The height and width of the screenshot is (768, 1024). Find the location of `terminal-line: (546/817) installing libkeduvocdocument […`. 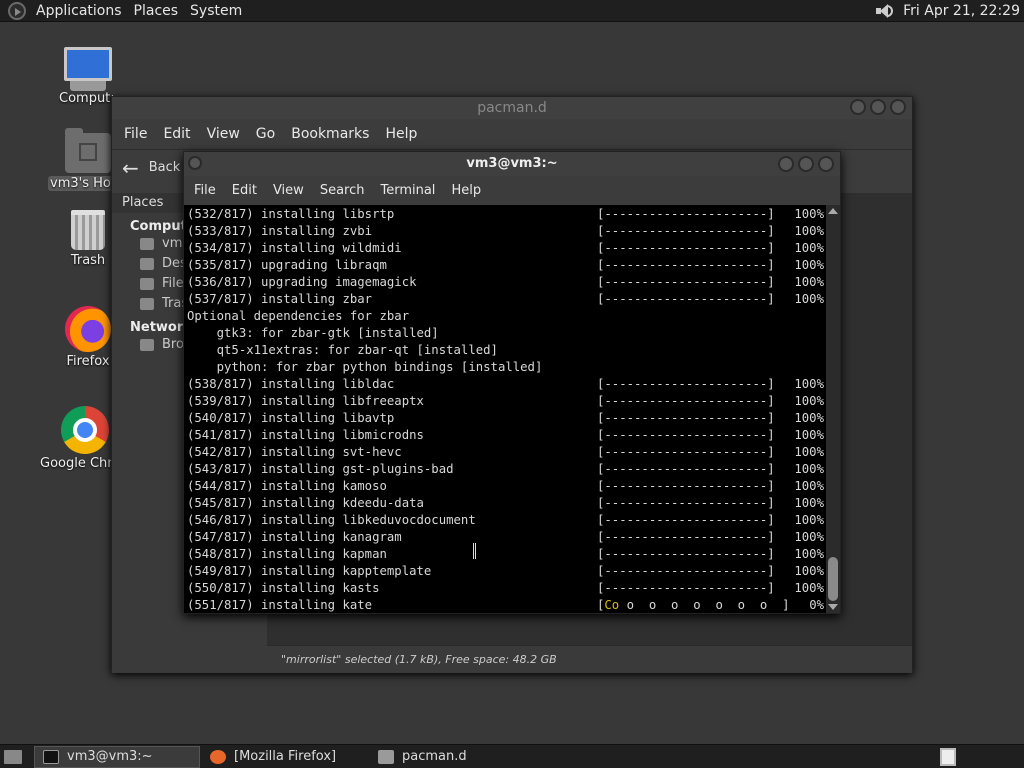

terminal-line: (546/817) installing libkeduvocdocument [… is located at coordinates (506, 520).